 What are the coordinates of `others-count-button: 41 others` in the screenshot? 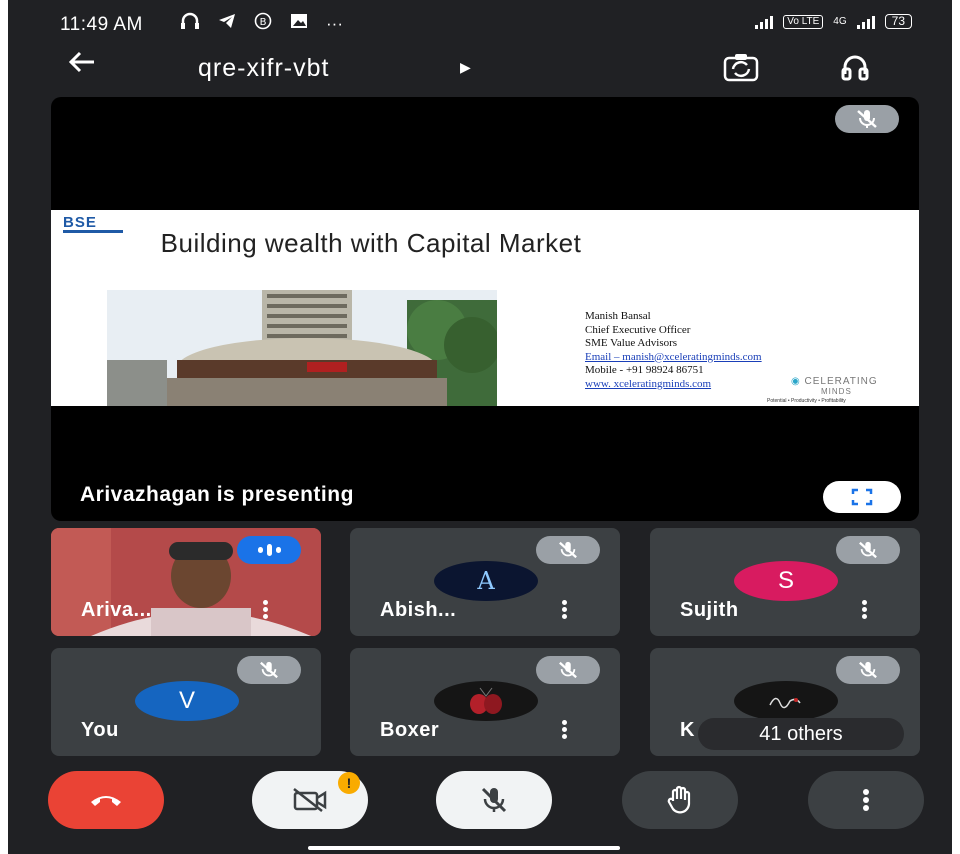 It's located at (801, 734).